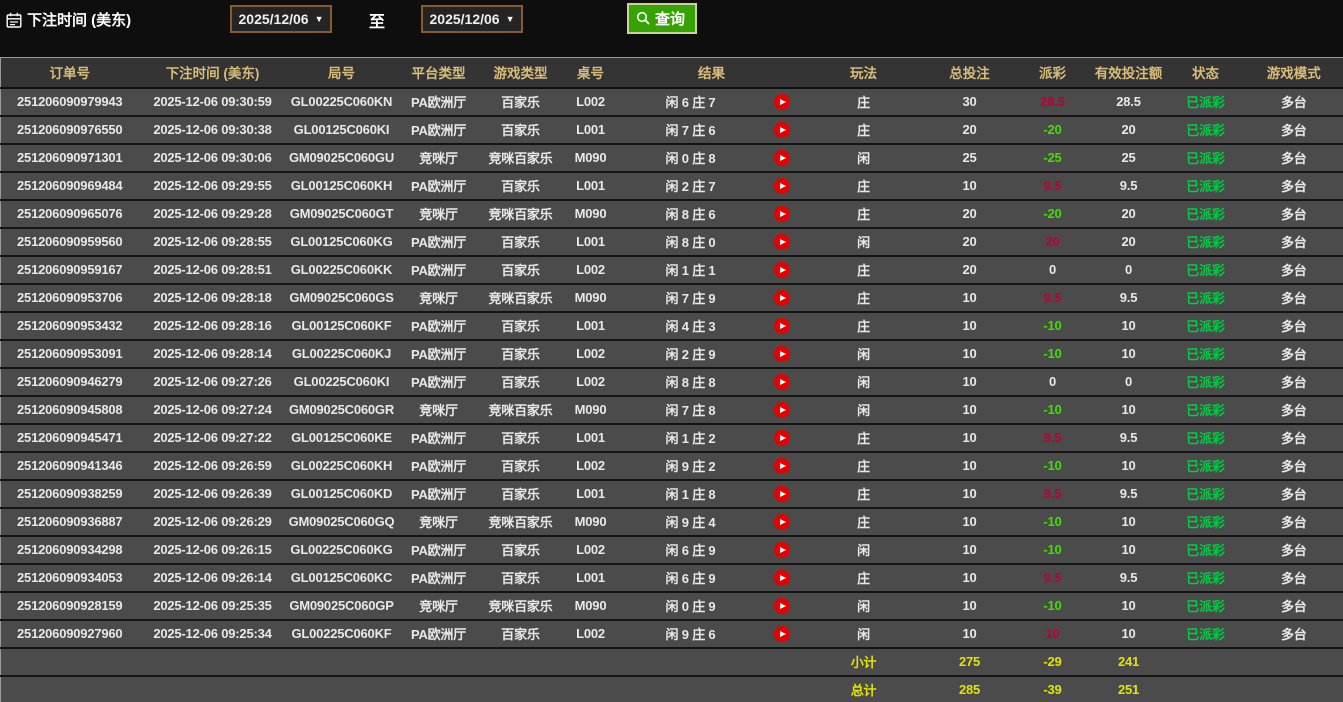 This screenshot has height=702, width=1343. I want to click on result-cell: 闲 1 庄 8, so click(690, 494).